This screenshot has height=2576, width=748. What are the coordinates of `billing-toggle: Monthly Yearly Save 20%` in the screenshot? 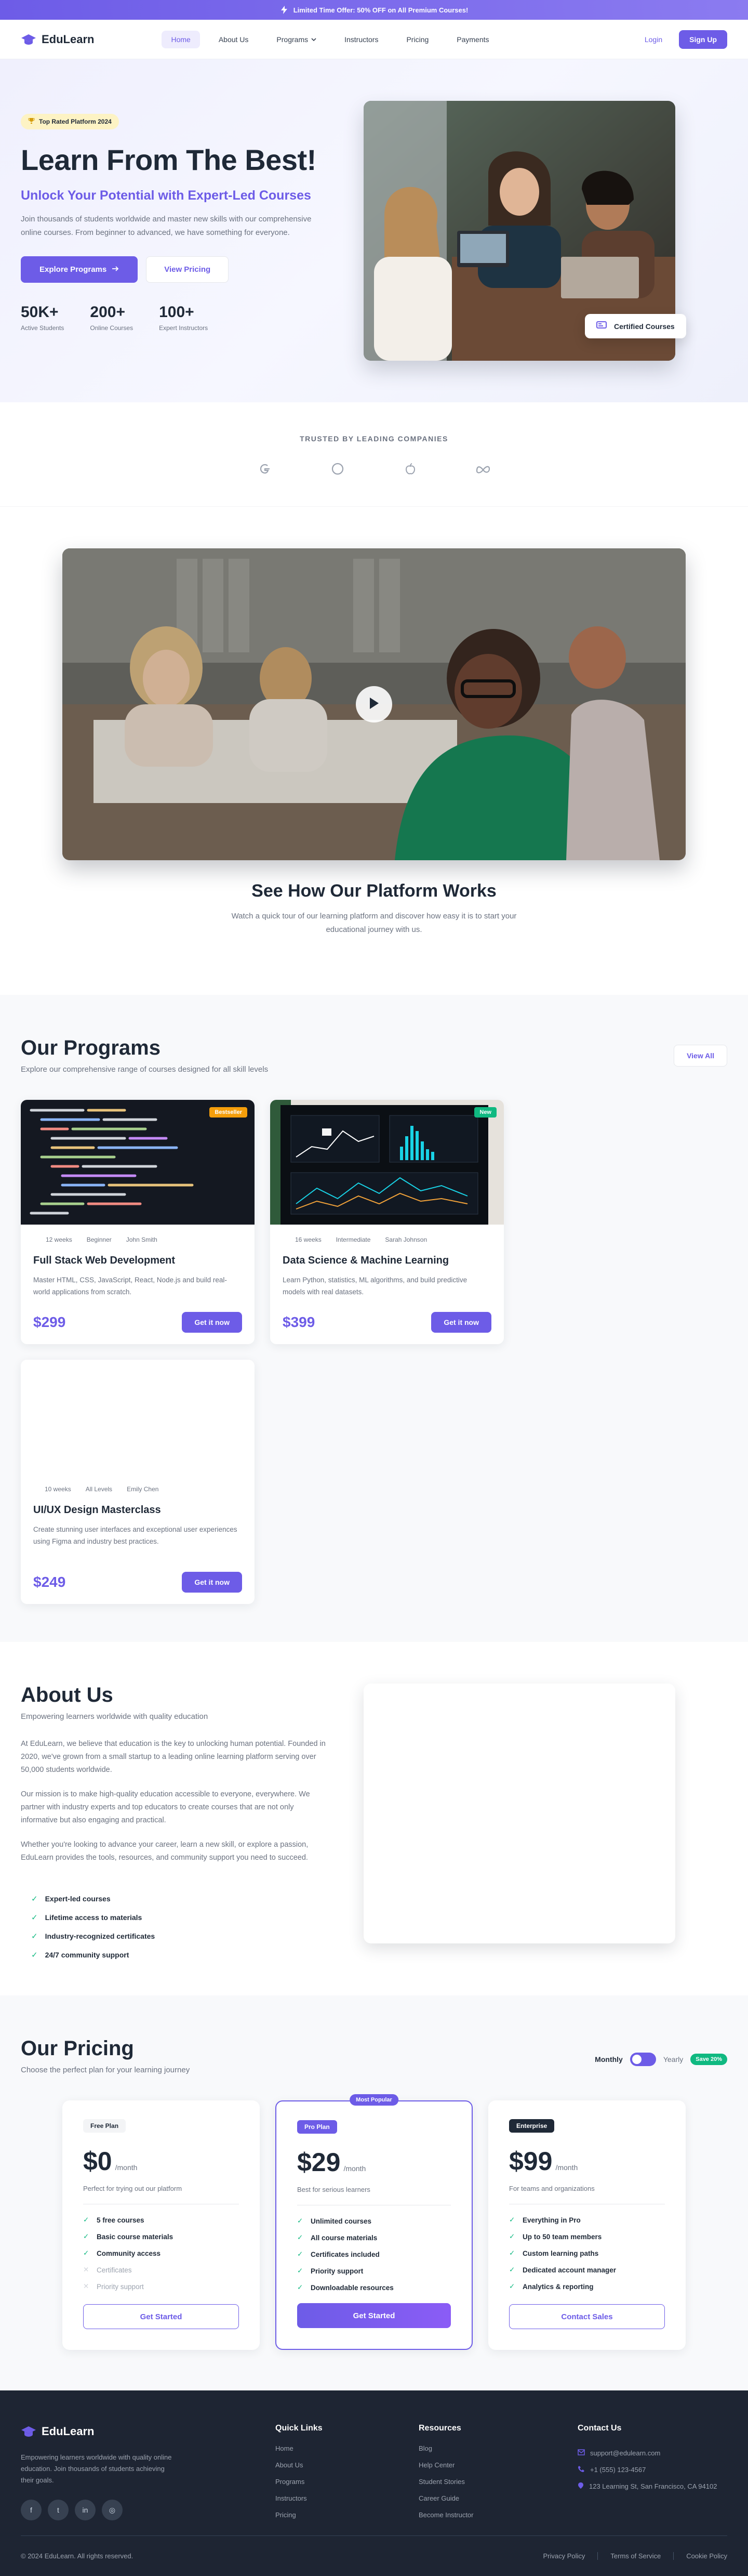 It's located at (661, 2059).